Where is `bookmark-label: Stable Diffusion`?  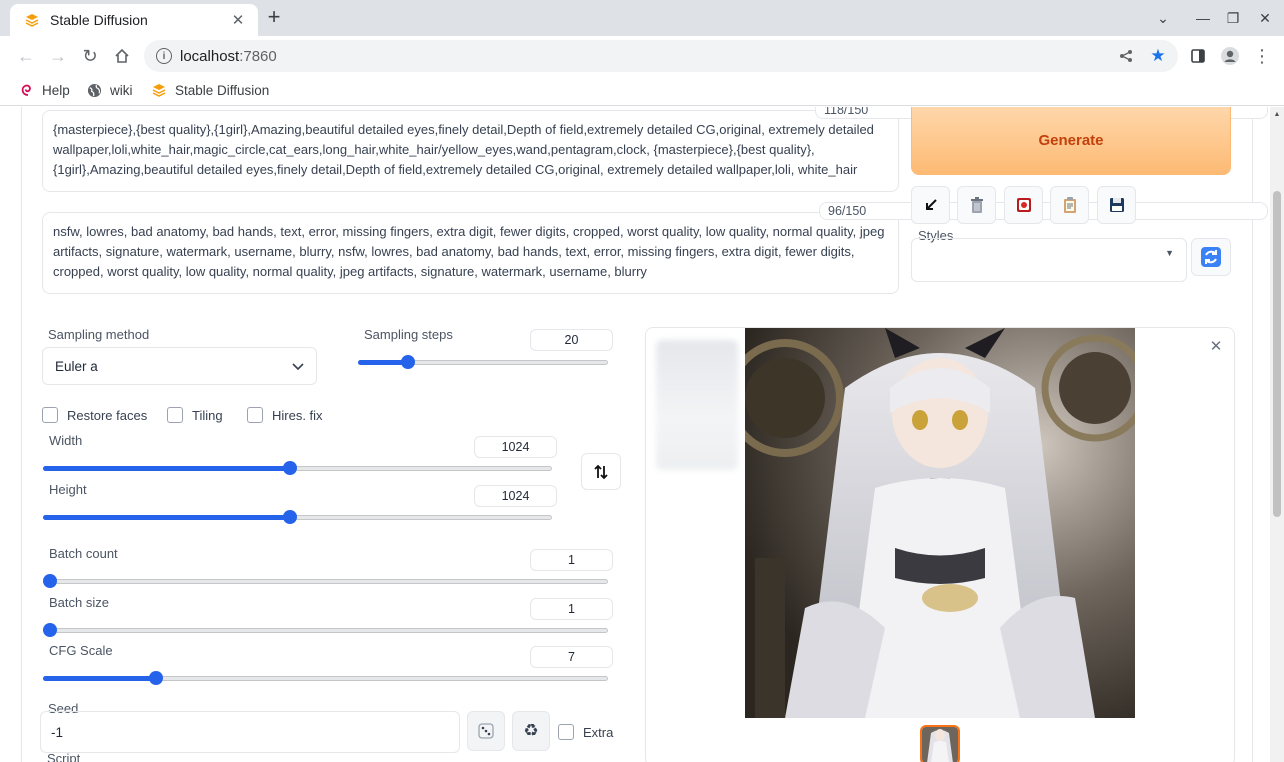
bookmark-label: Stable Diffusion is located at coordinates (222, 90).